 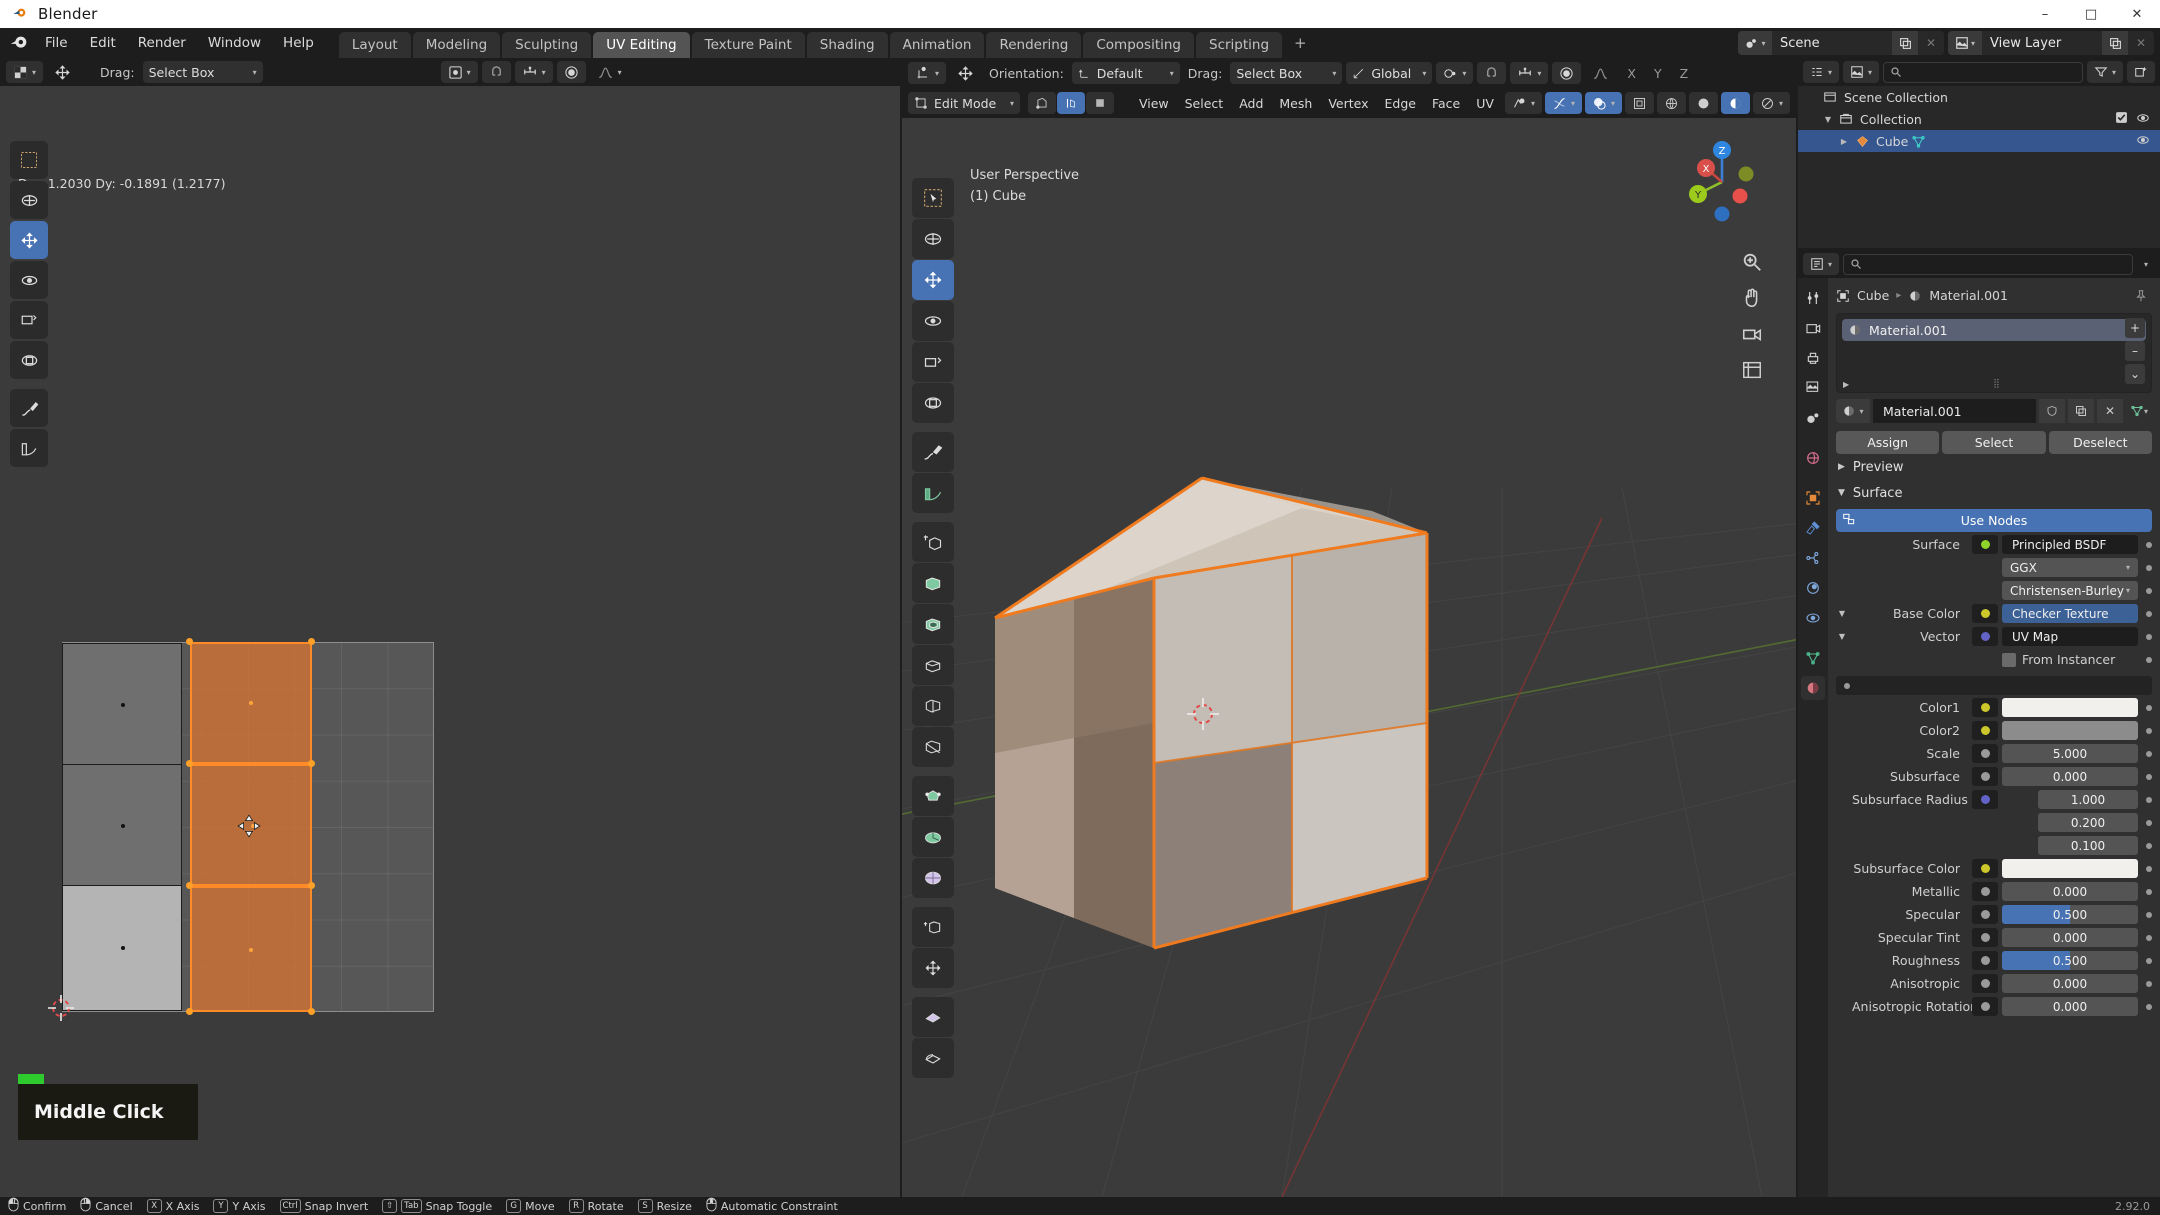 I want to click on visibility-eye-icon, so click(x=2143, y=119).